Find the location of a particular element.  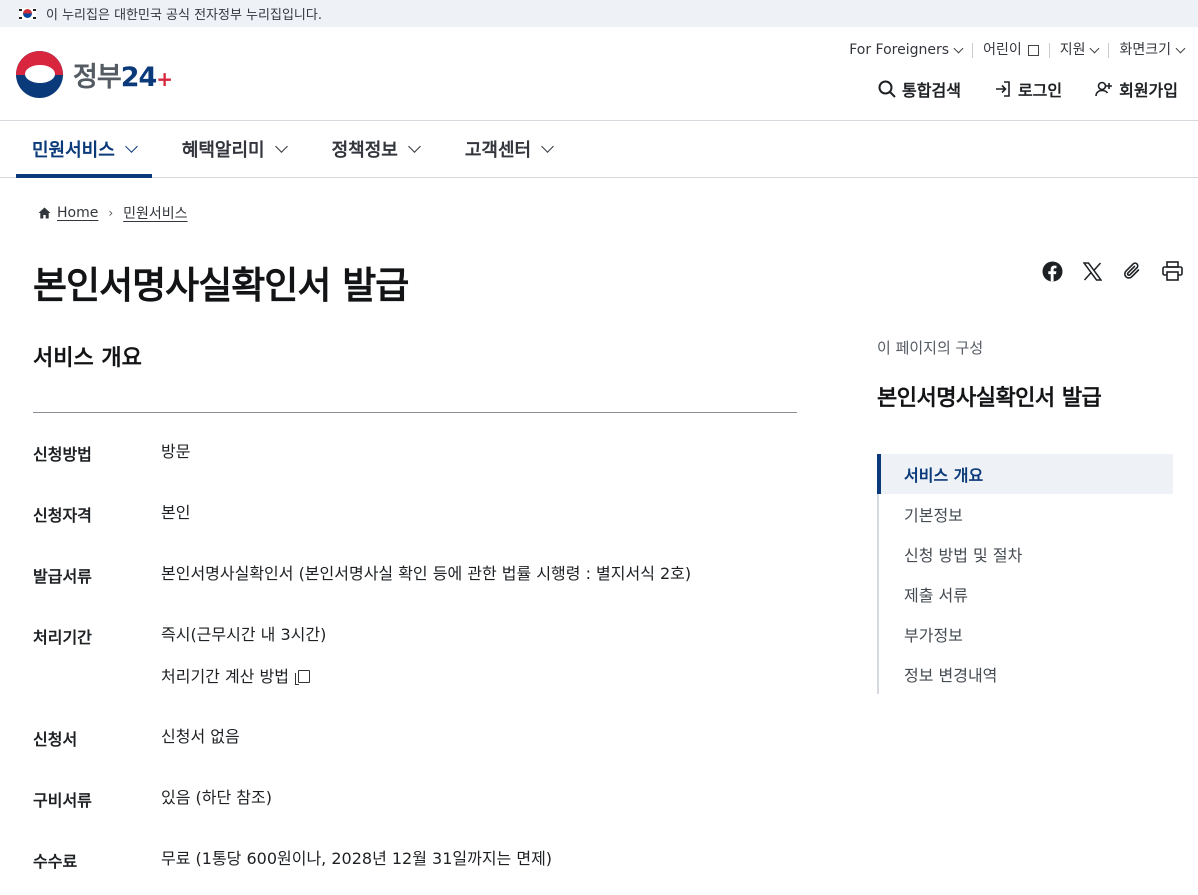

share-tools is located at coordinates (1104, 271).